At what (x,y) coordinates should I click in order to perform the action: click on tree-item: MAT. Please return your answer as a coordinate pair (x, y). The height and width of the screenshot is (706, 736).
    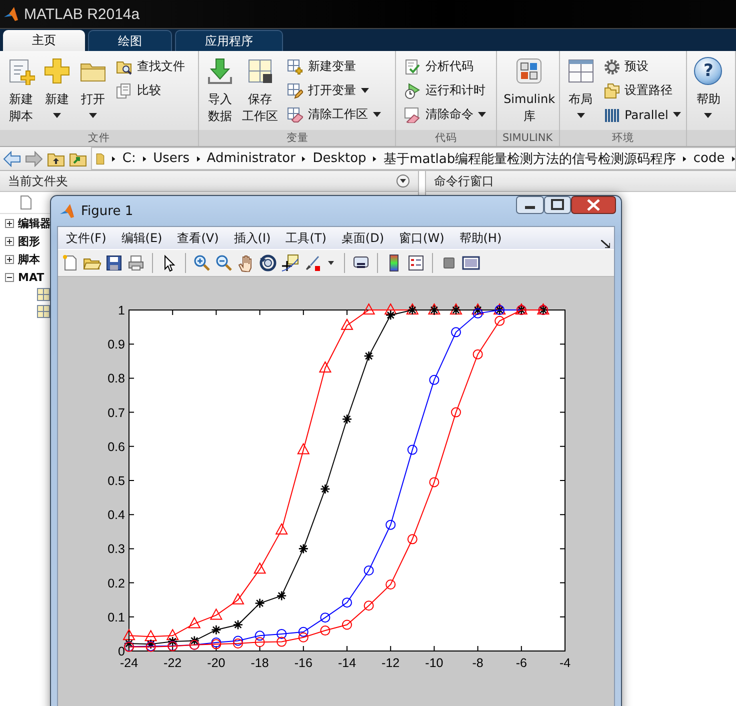
    Looking at the image, I should click on (31, 277).